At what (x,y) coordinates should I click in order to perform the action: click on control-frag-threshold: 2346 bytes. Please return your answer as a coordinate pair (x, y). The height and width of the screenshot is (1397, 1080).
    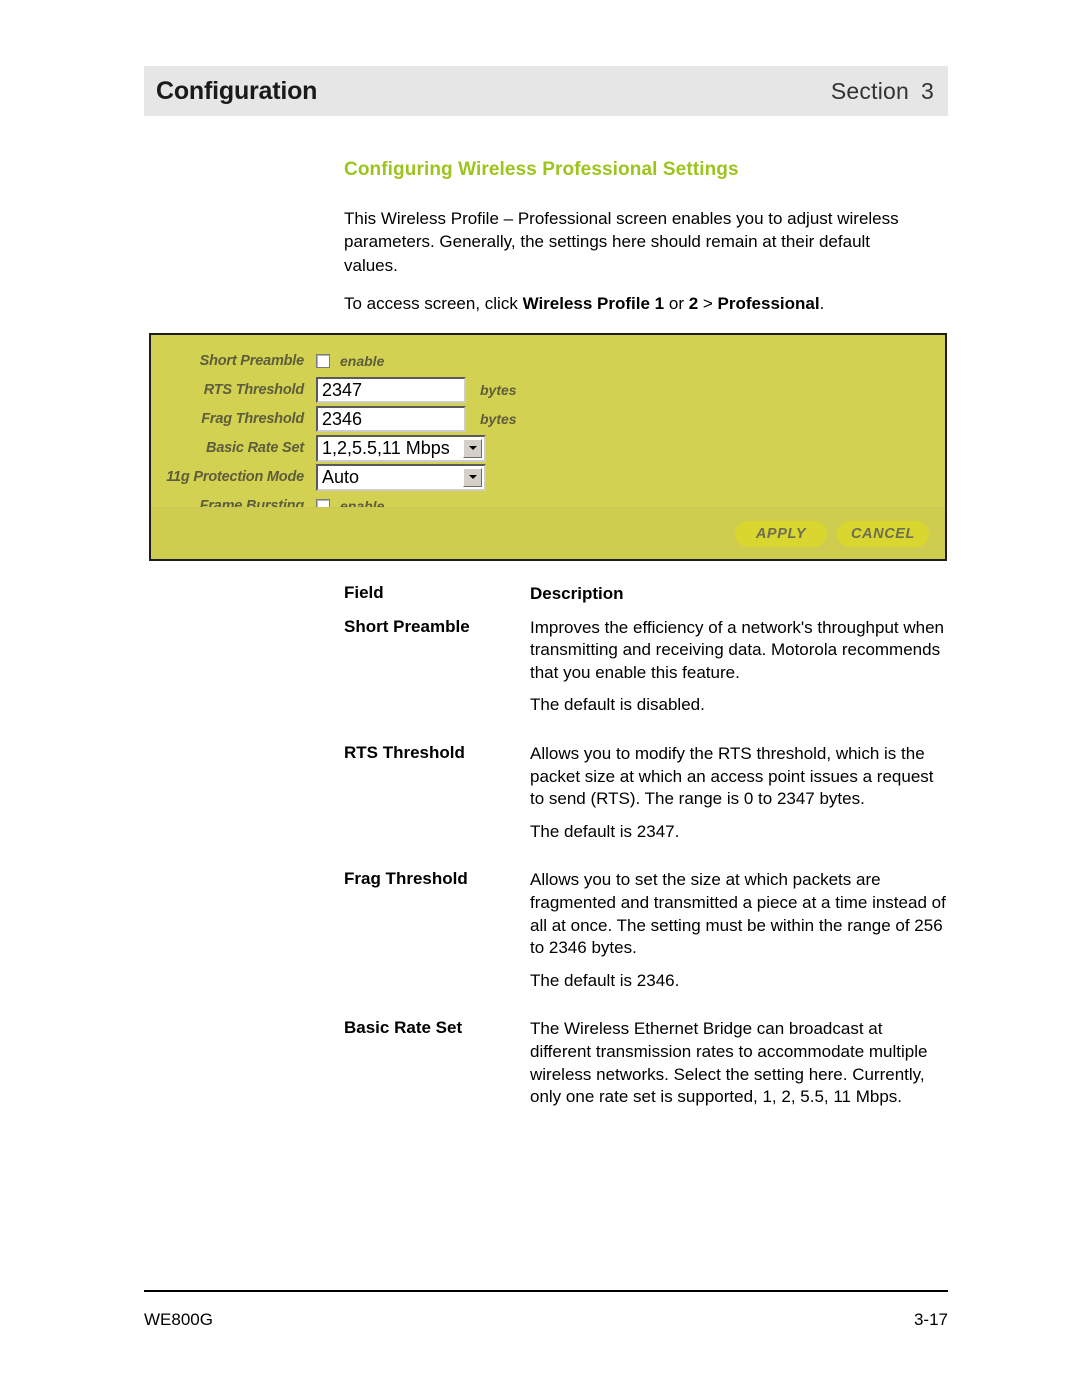
    Looking at the image, I should click on (416, 419).